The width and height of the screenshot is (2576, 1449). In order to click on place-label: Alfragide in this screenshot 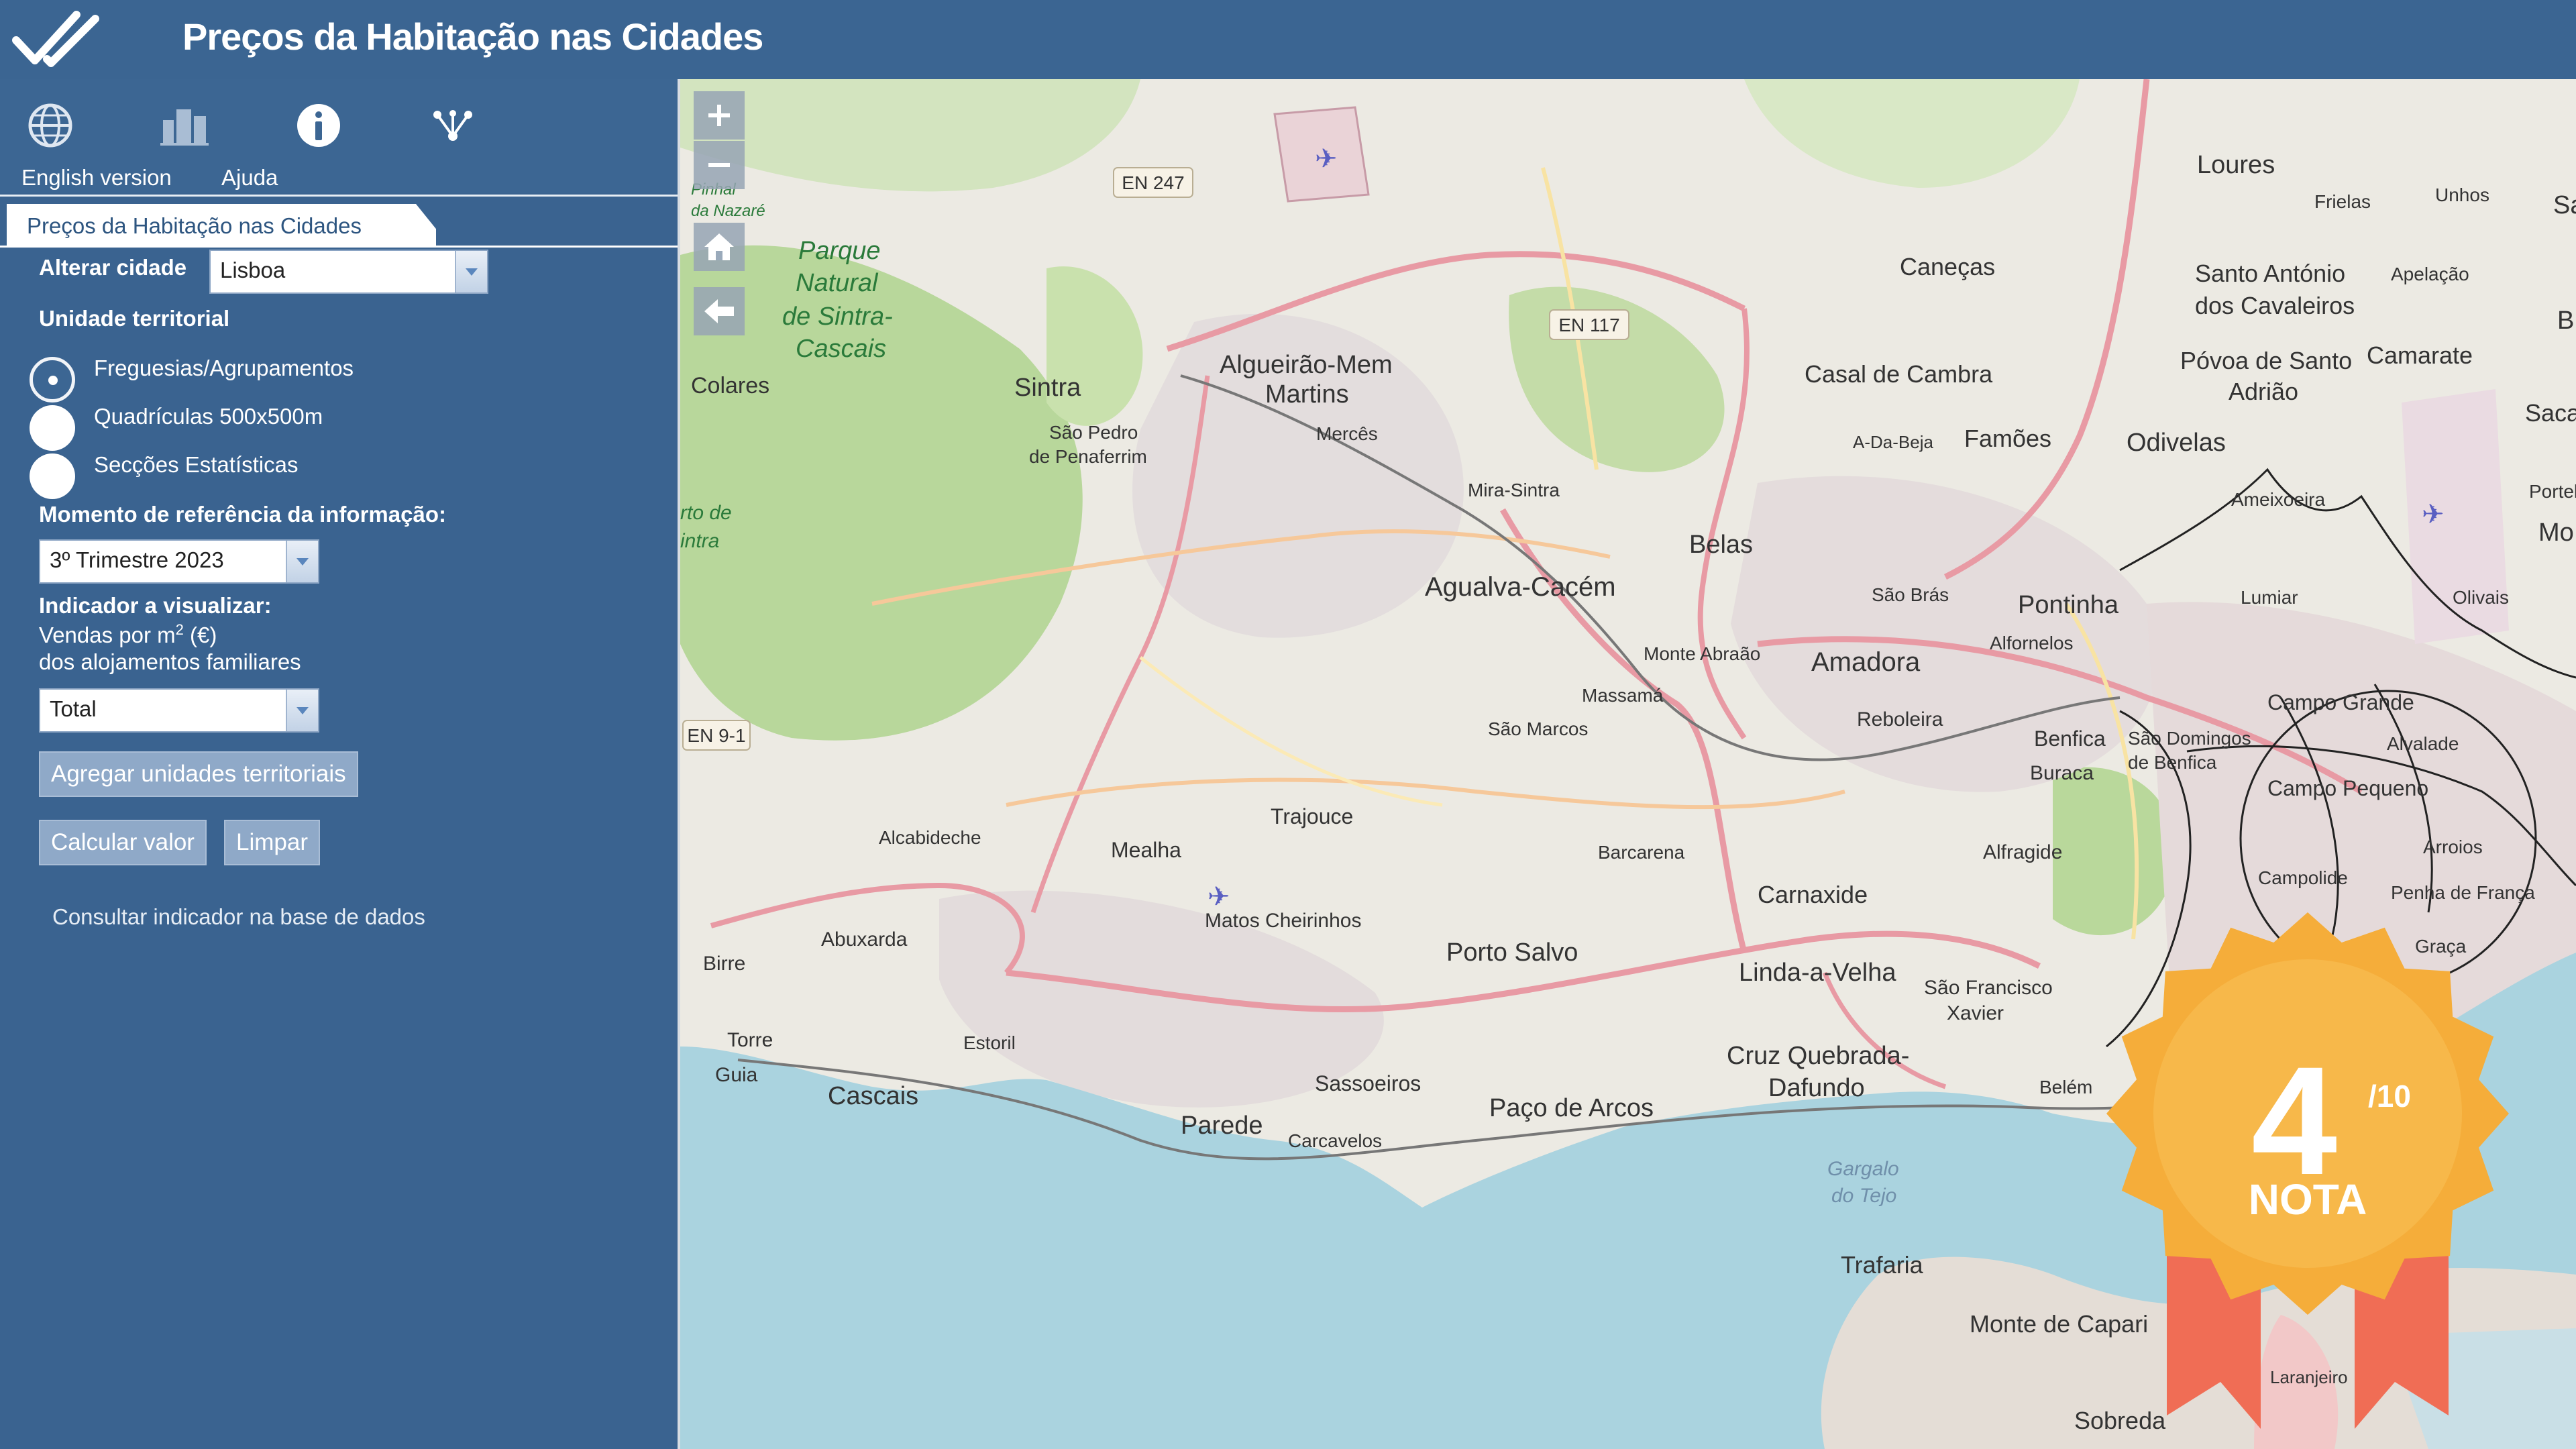, I will do `click(2022, 852)`.